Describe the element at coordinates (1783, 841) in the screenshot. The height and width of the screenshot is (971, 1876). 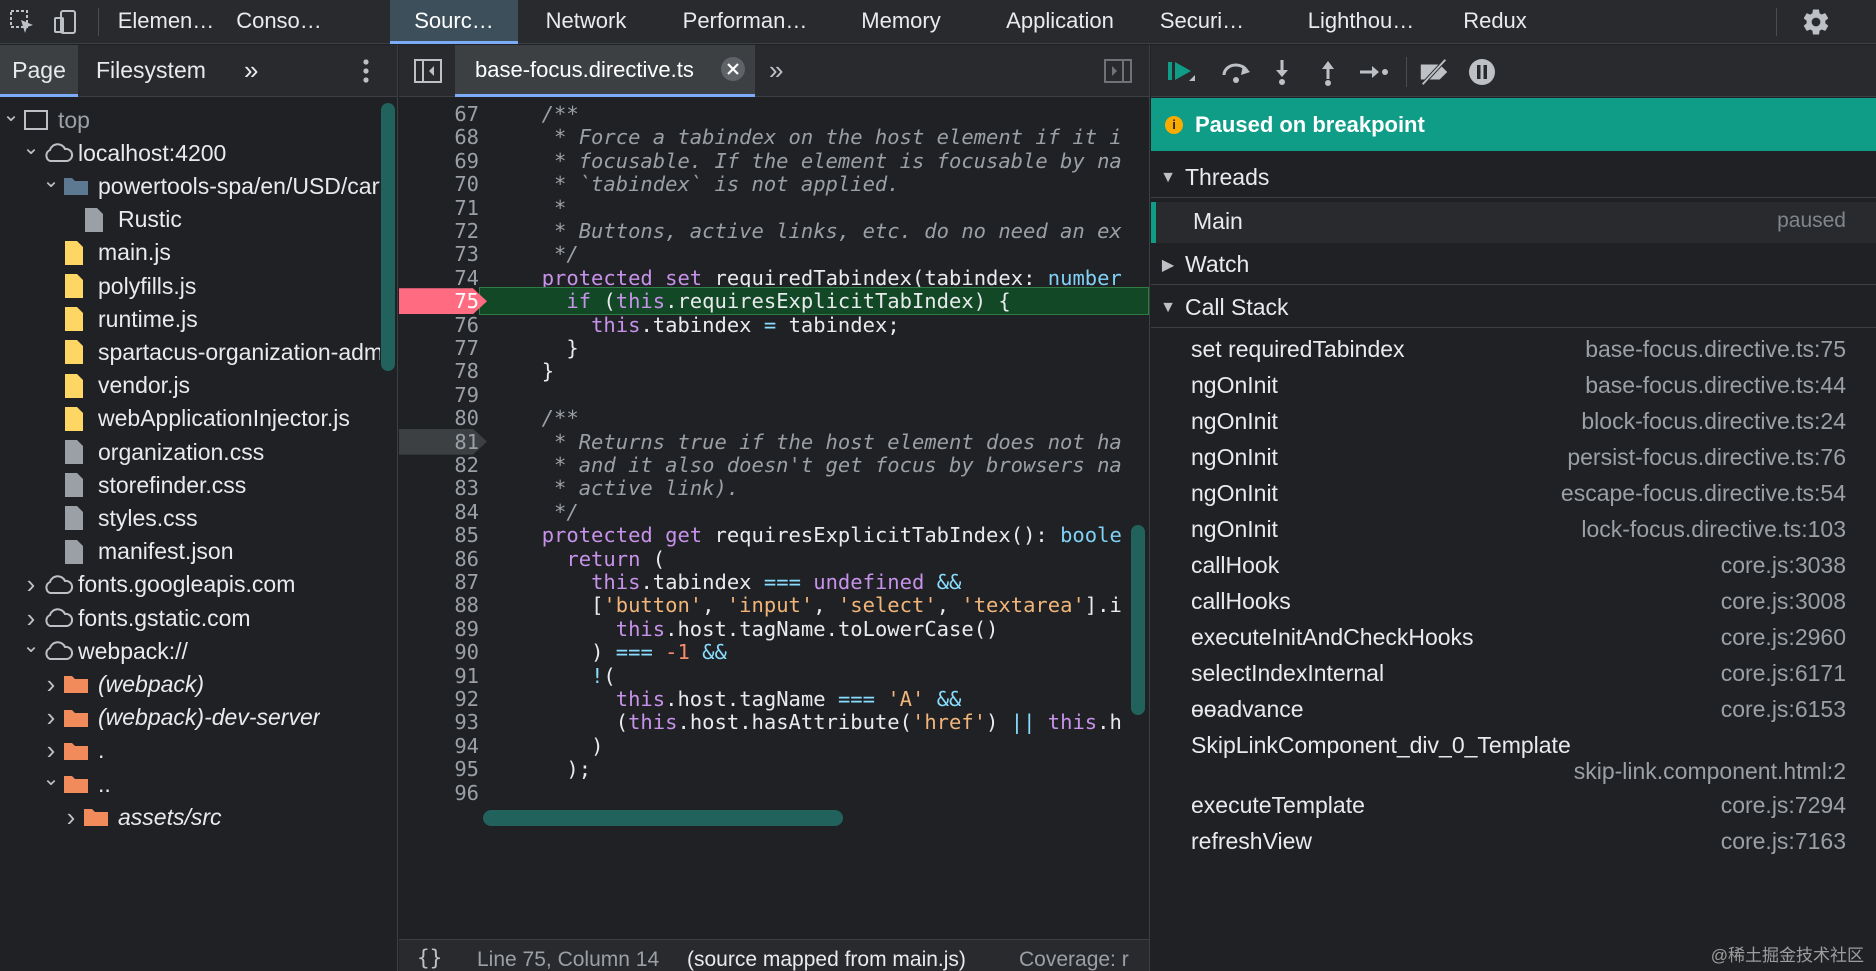
I see `call-frame-location: core.js:7163` at that location.